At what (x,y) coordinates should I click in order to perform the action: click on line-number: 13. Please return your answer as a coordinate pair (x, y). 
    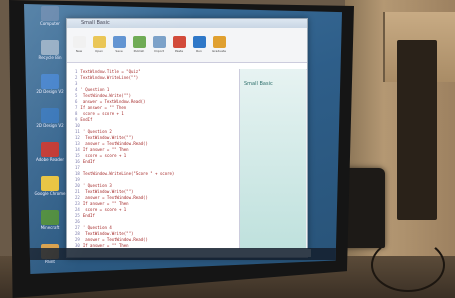
    Looking at the image, I should click on (77, 143).